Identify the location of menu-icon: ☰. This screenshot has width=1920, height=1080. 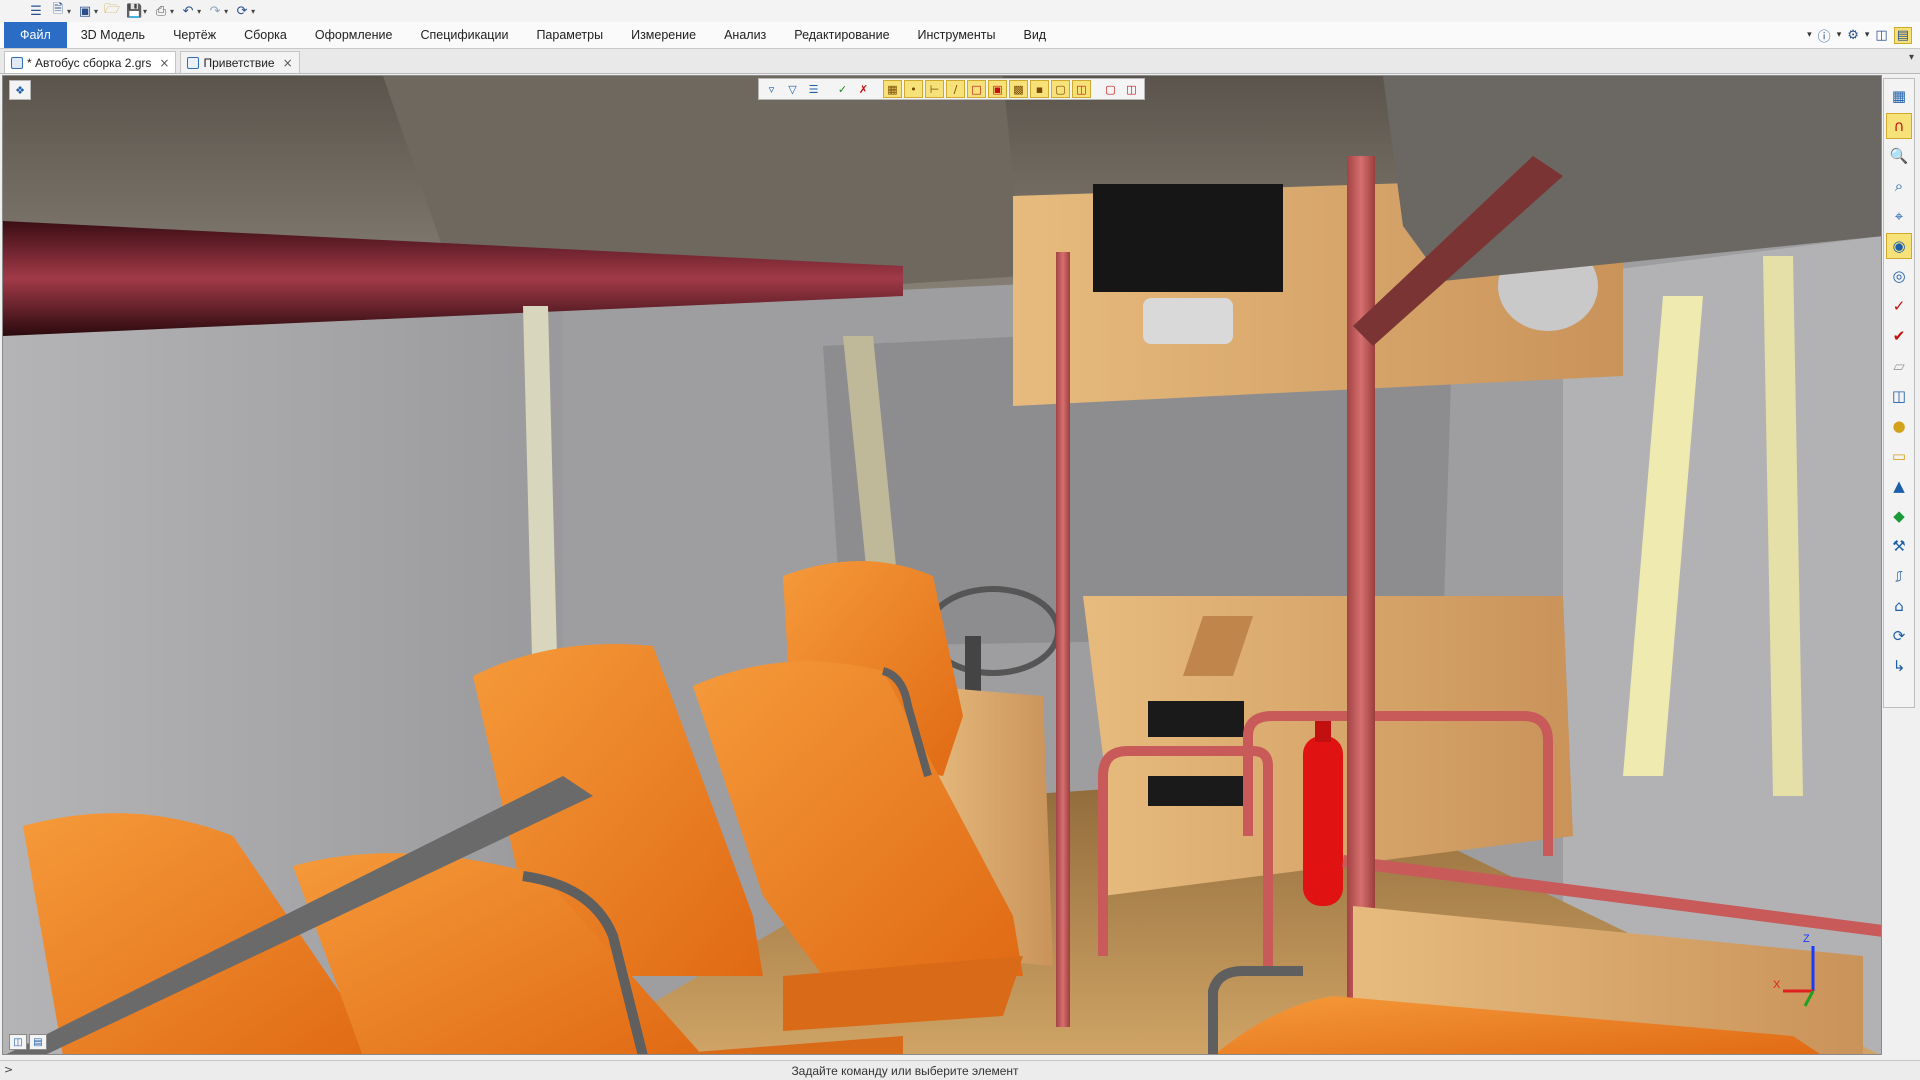
(36, 11).